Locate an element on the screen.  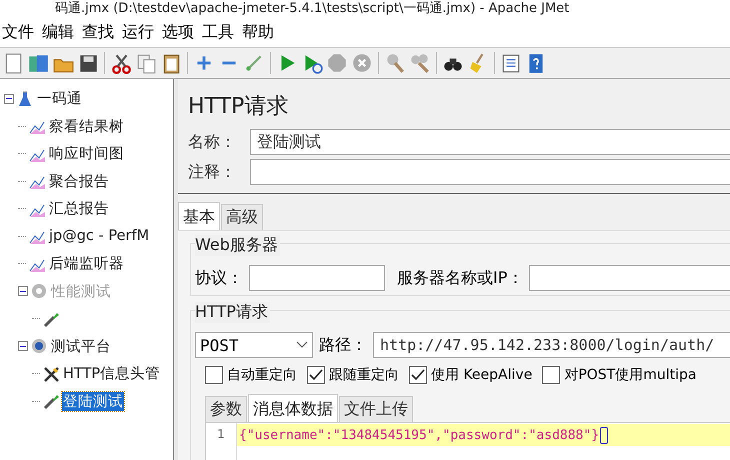
field-label: 名称： is located at coordinates (212, 142).